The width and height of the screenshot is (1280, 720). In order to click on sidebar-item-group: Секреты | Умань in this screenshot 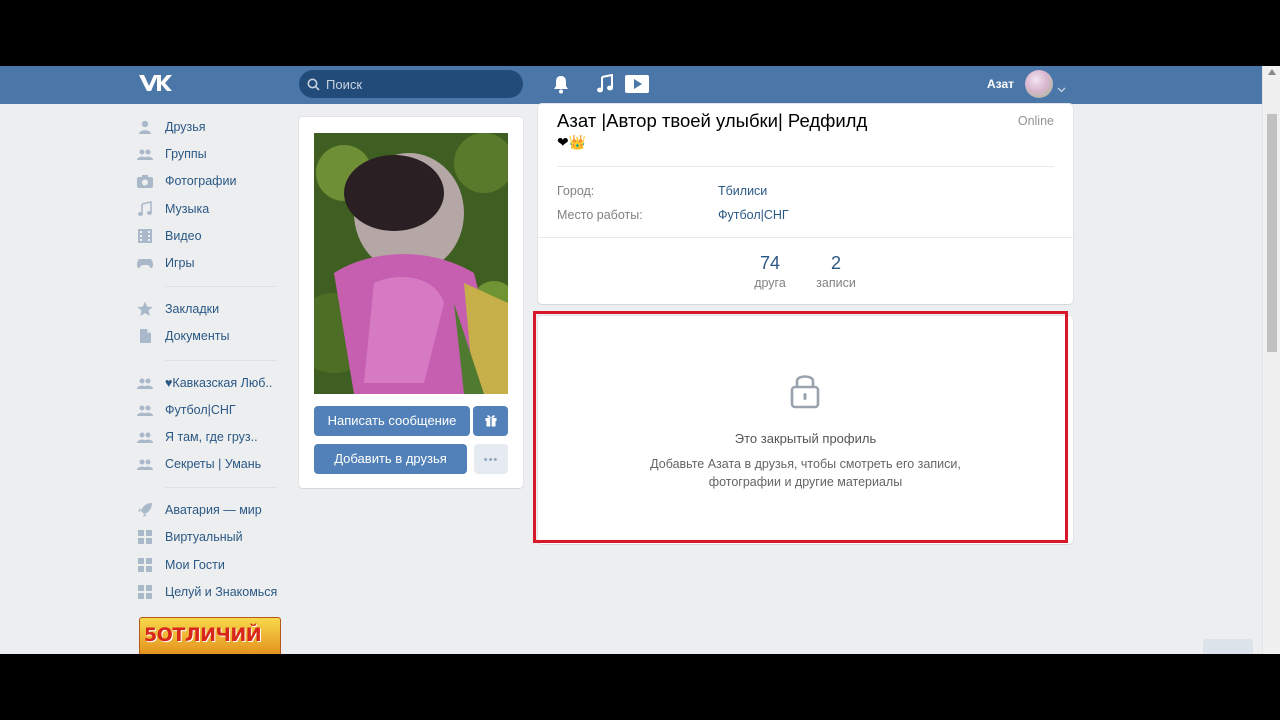, I will do `click(209, 464)`.